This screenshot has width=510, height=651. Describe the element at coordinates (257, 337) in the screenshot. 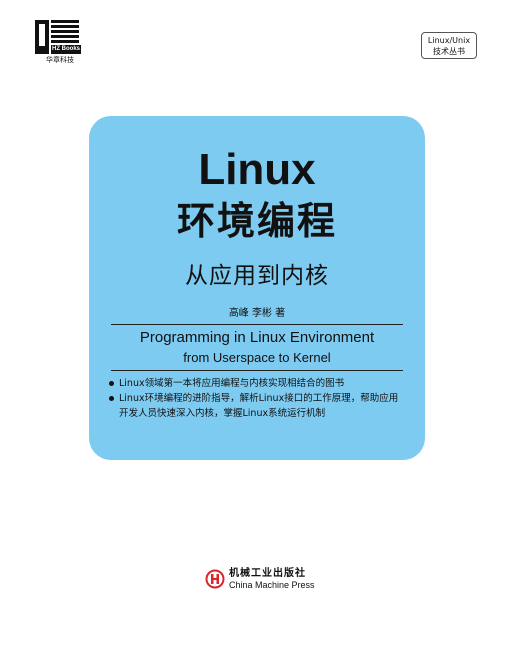

I see `english-title: Programming in Linux Environment` at that location.